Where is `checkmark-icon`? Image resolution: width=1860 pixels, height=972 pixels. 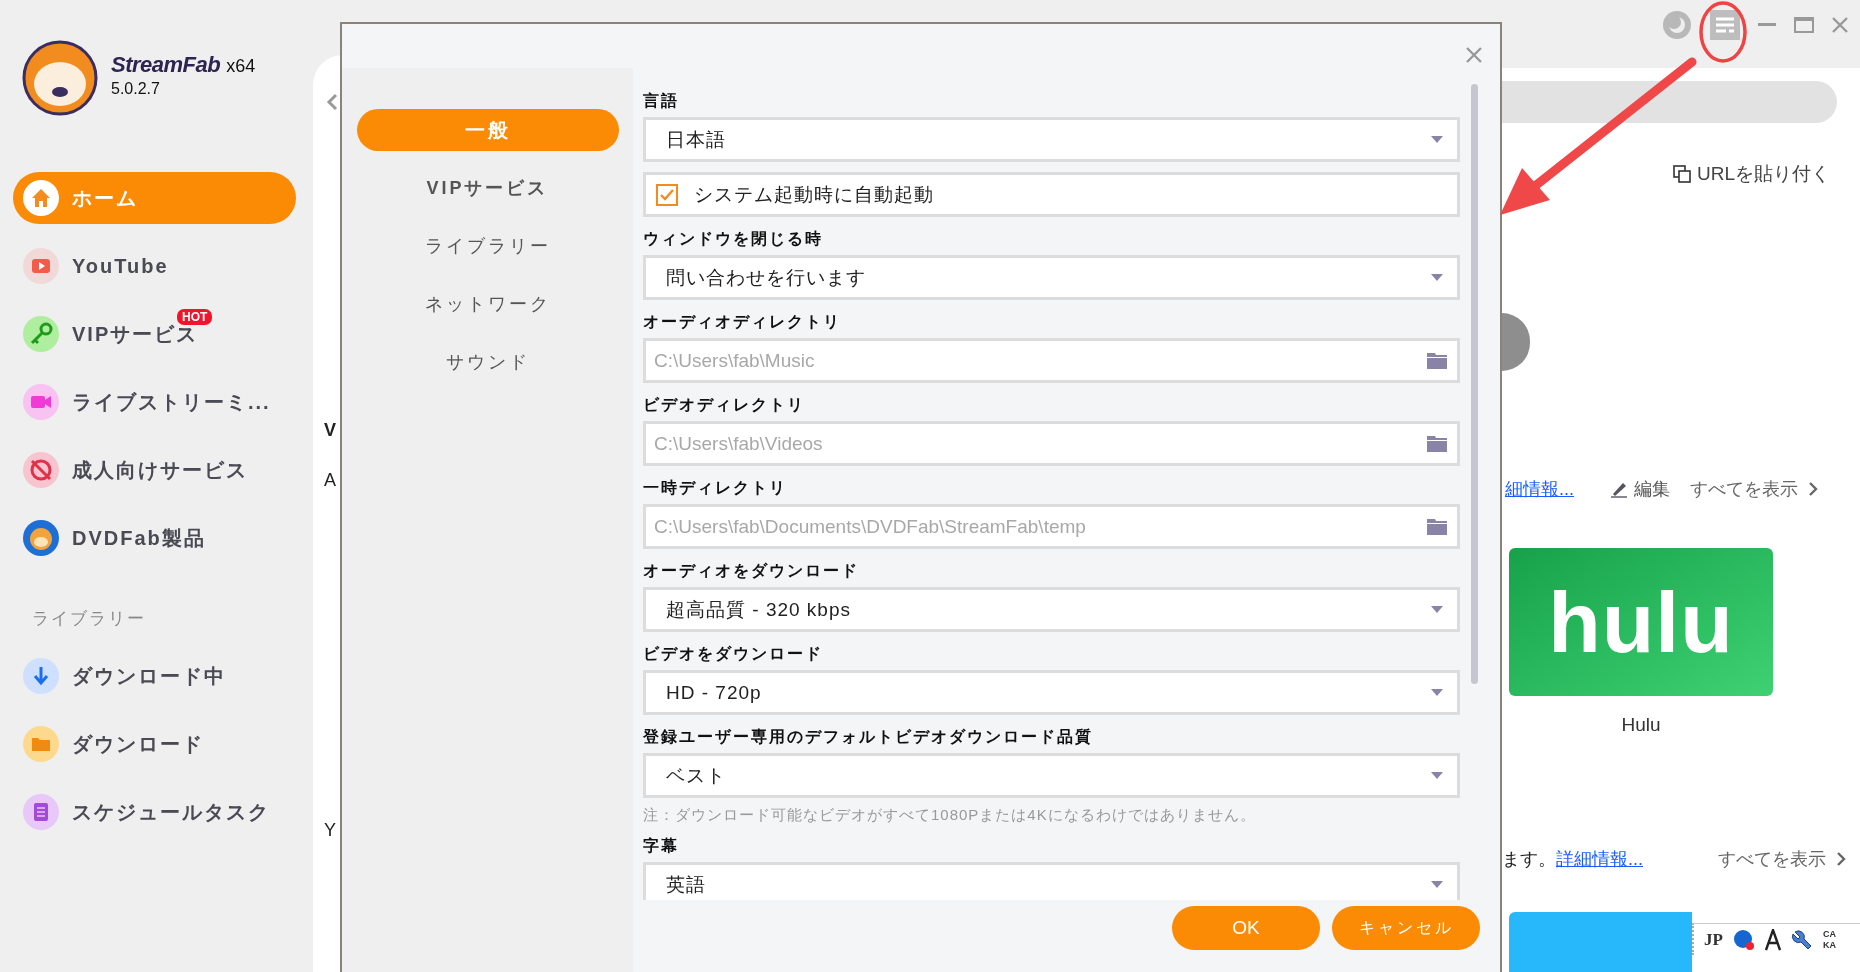 checkmark-icon is located at coordinates (667, 194).